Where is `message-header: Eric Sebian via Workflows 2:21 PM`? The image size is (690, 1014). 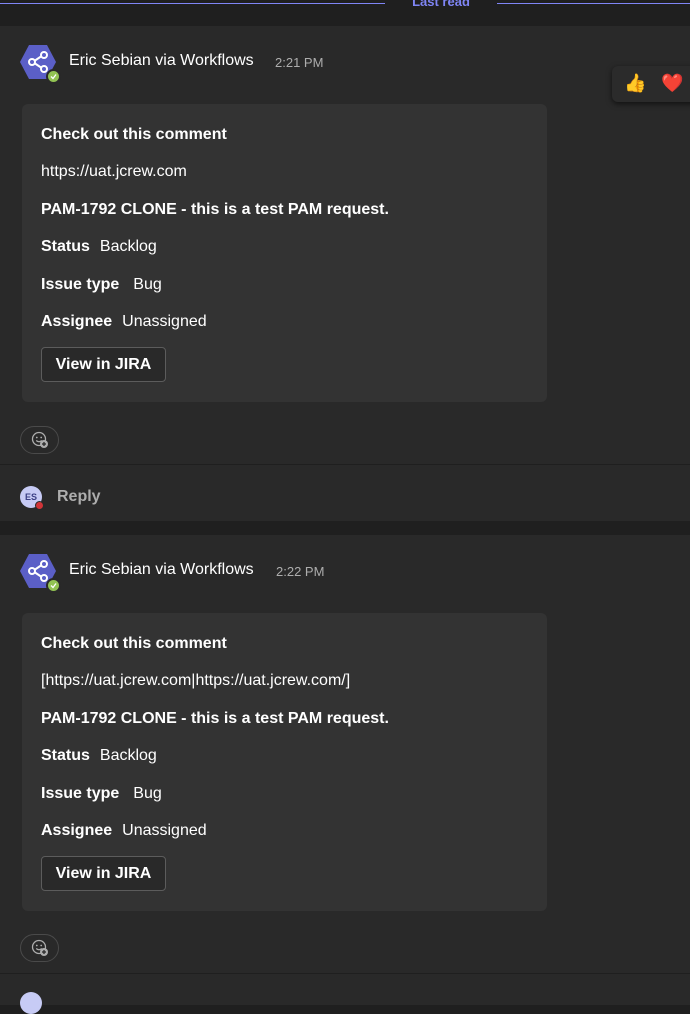 message-header: Eric Sebian via Workflows 2:21 PM is located at coordinates (320, 64).